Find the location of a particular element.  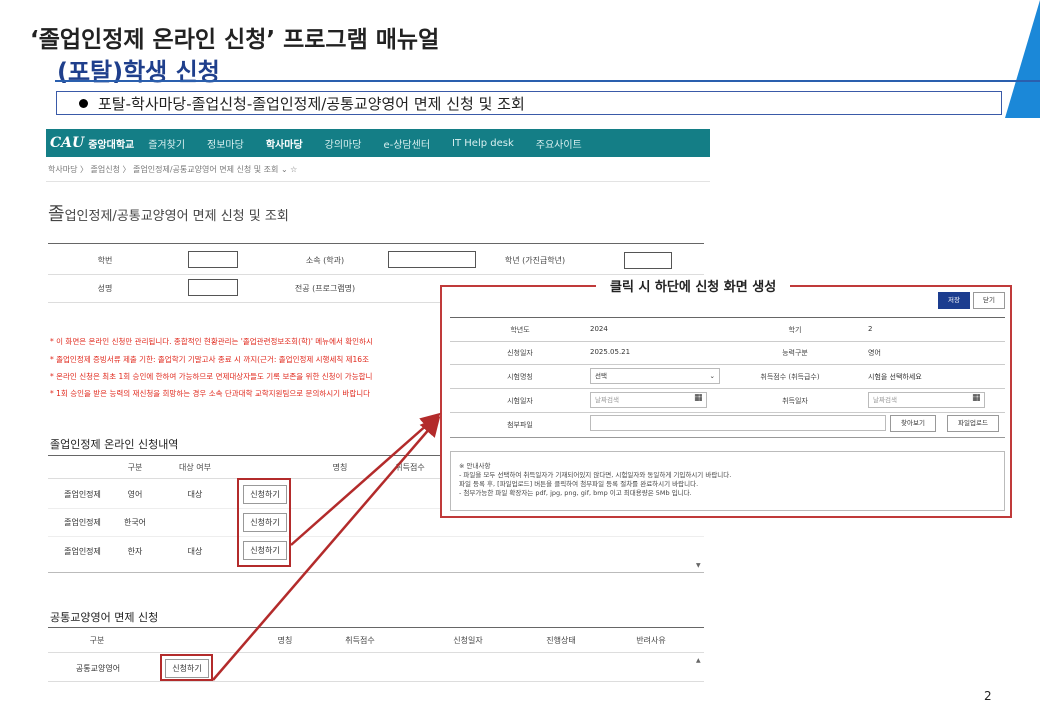

semester-label: 학기 is located at coordinates (795, 330).